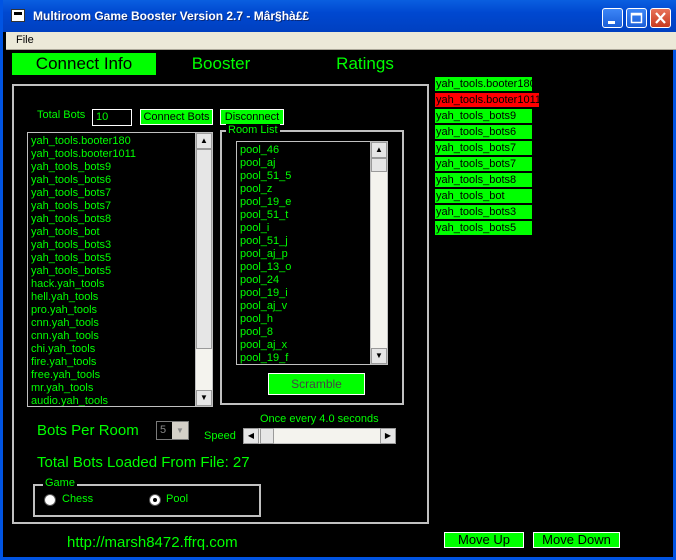 This screenshot has width=676, height=560. Describe the element at coordinates (50, 500) in the screenshot. I see `chess-radio` at that location.